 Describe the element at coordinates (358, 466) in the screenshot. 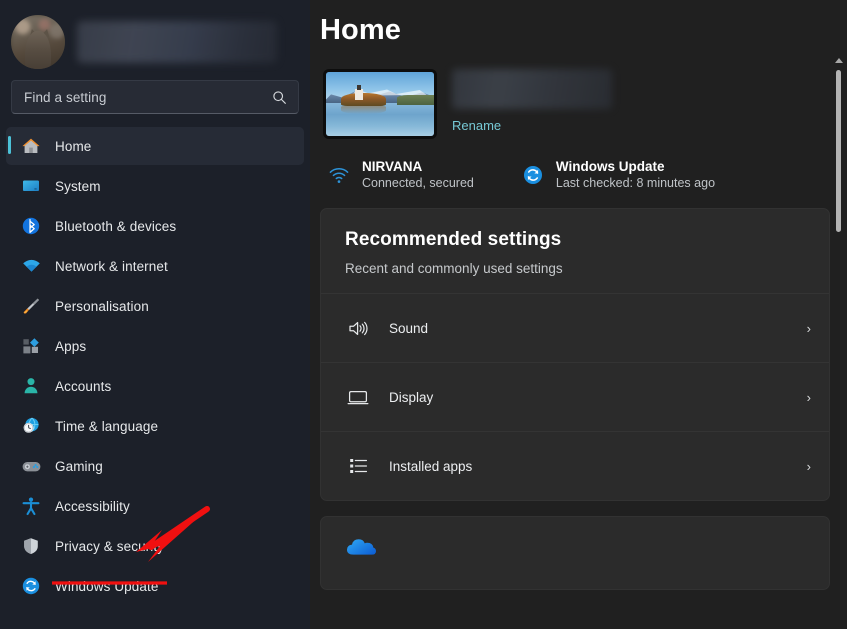

I see `list-apps-icon` at that location.